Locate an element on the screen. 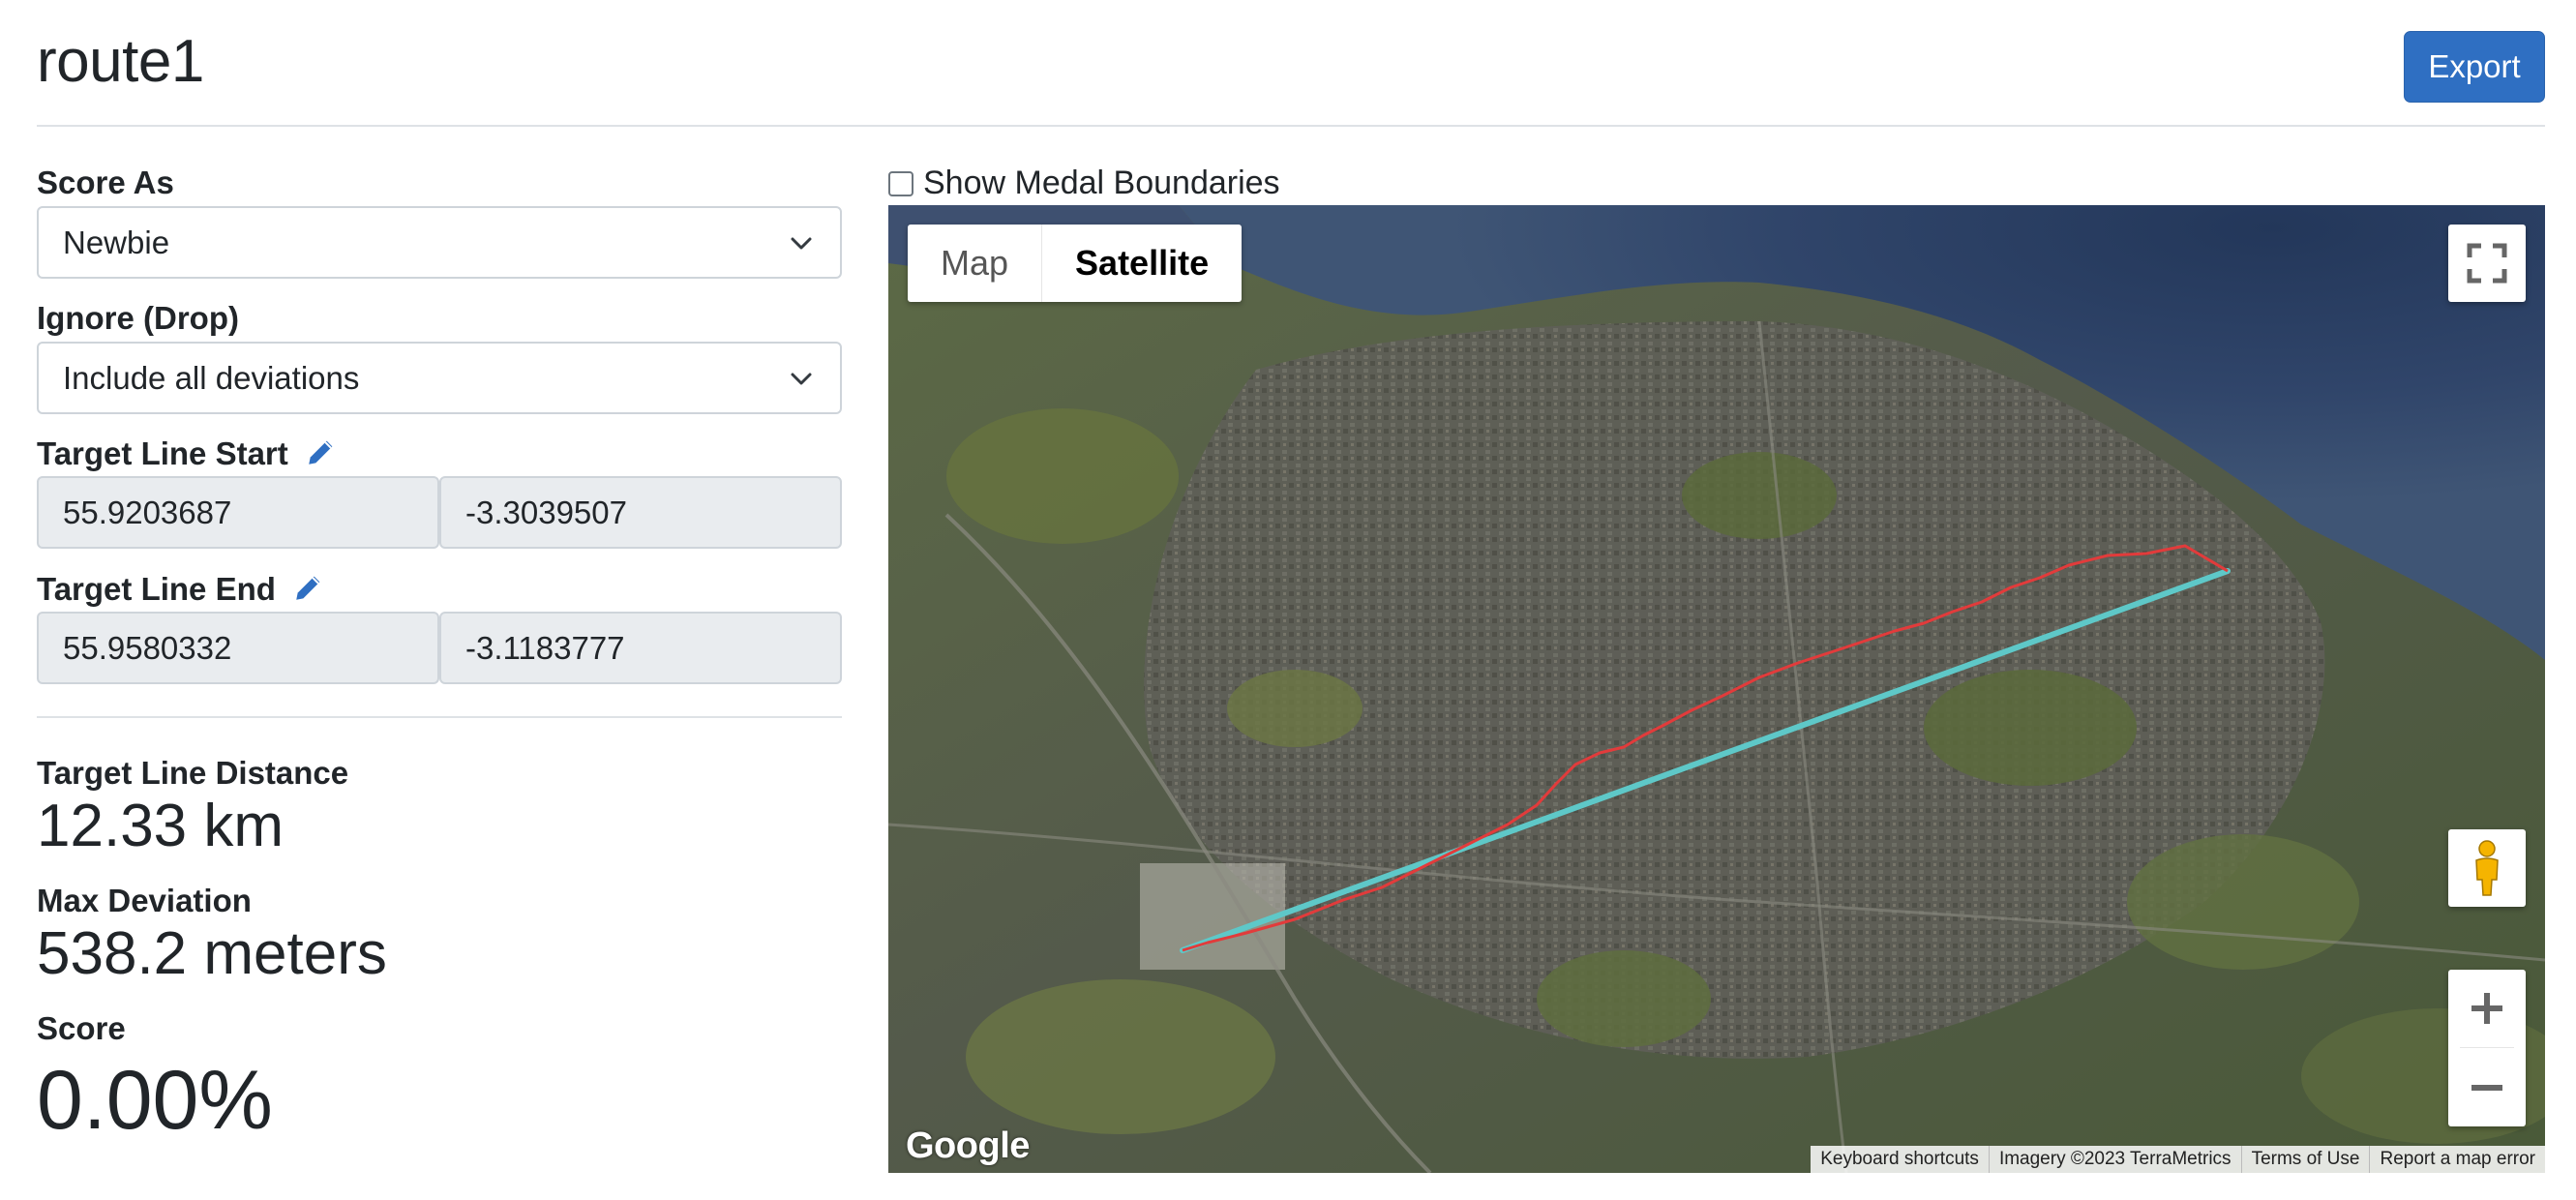  google-logo: Google is located at coordinates (968, 1145).